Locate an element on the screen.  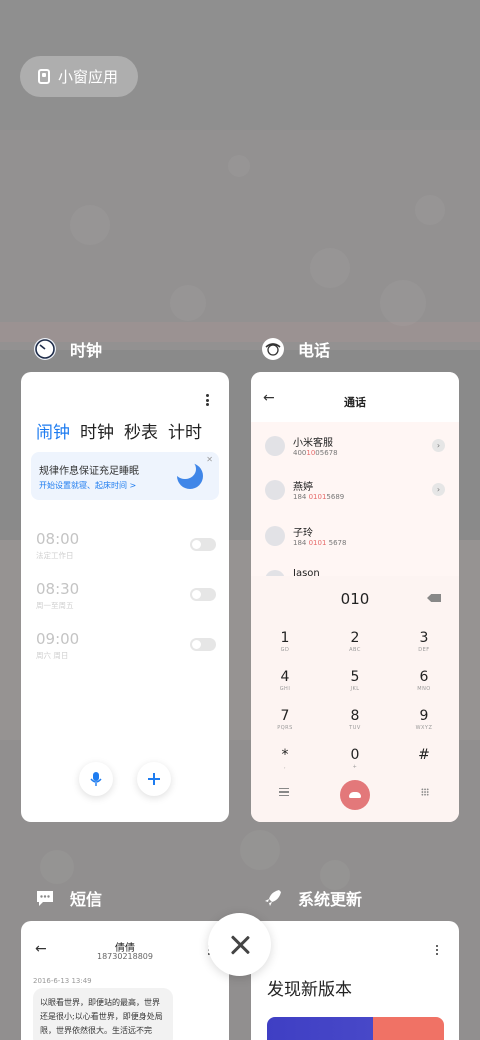
dial-key-letters: ABC is located at coordinates (355, 650).